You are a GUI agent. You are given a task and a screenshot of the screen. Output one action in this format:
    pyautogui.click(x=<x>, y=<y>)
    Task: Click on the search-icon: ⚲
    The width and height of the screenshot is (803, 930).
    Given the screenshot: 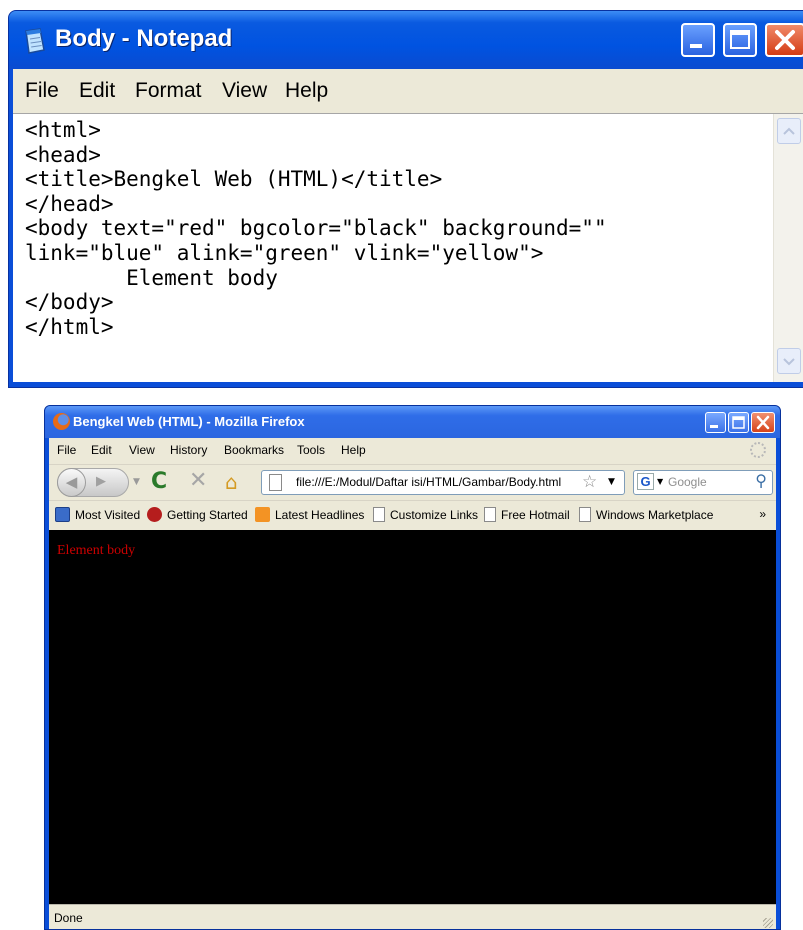 What is the action you would take?
    pyautogui.click(x=761, y=480)
    